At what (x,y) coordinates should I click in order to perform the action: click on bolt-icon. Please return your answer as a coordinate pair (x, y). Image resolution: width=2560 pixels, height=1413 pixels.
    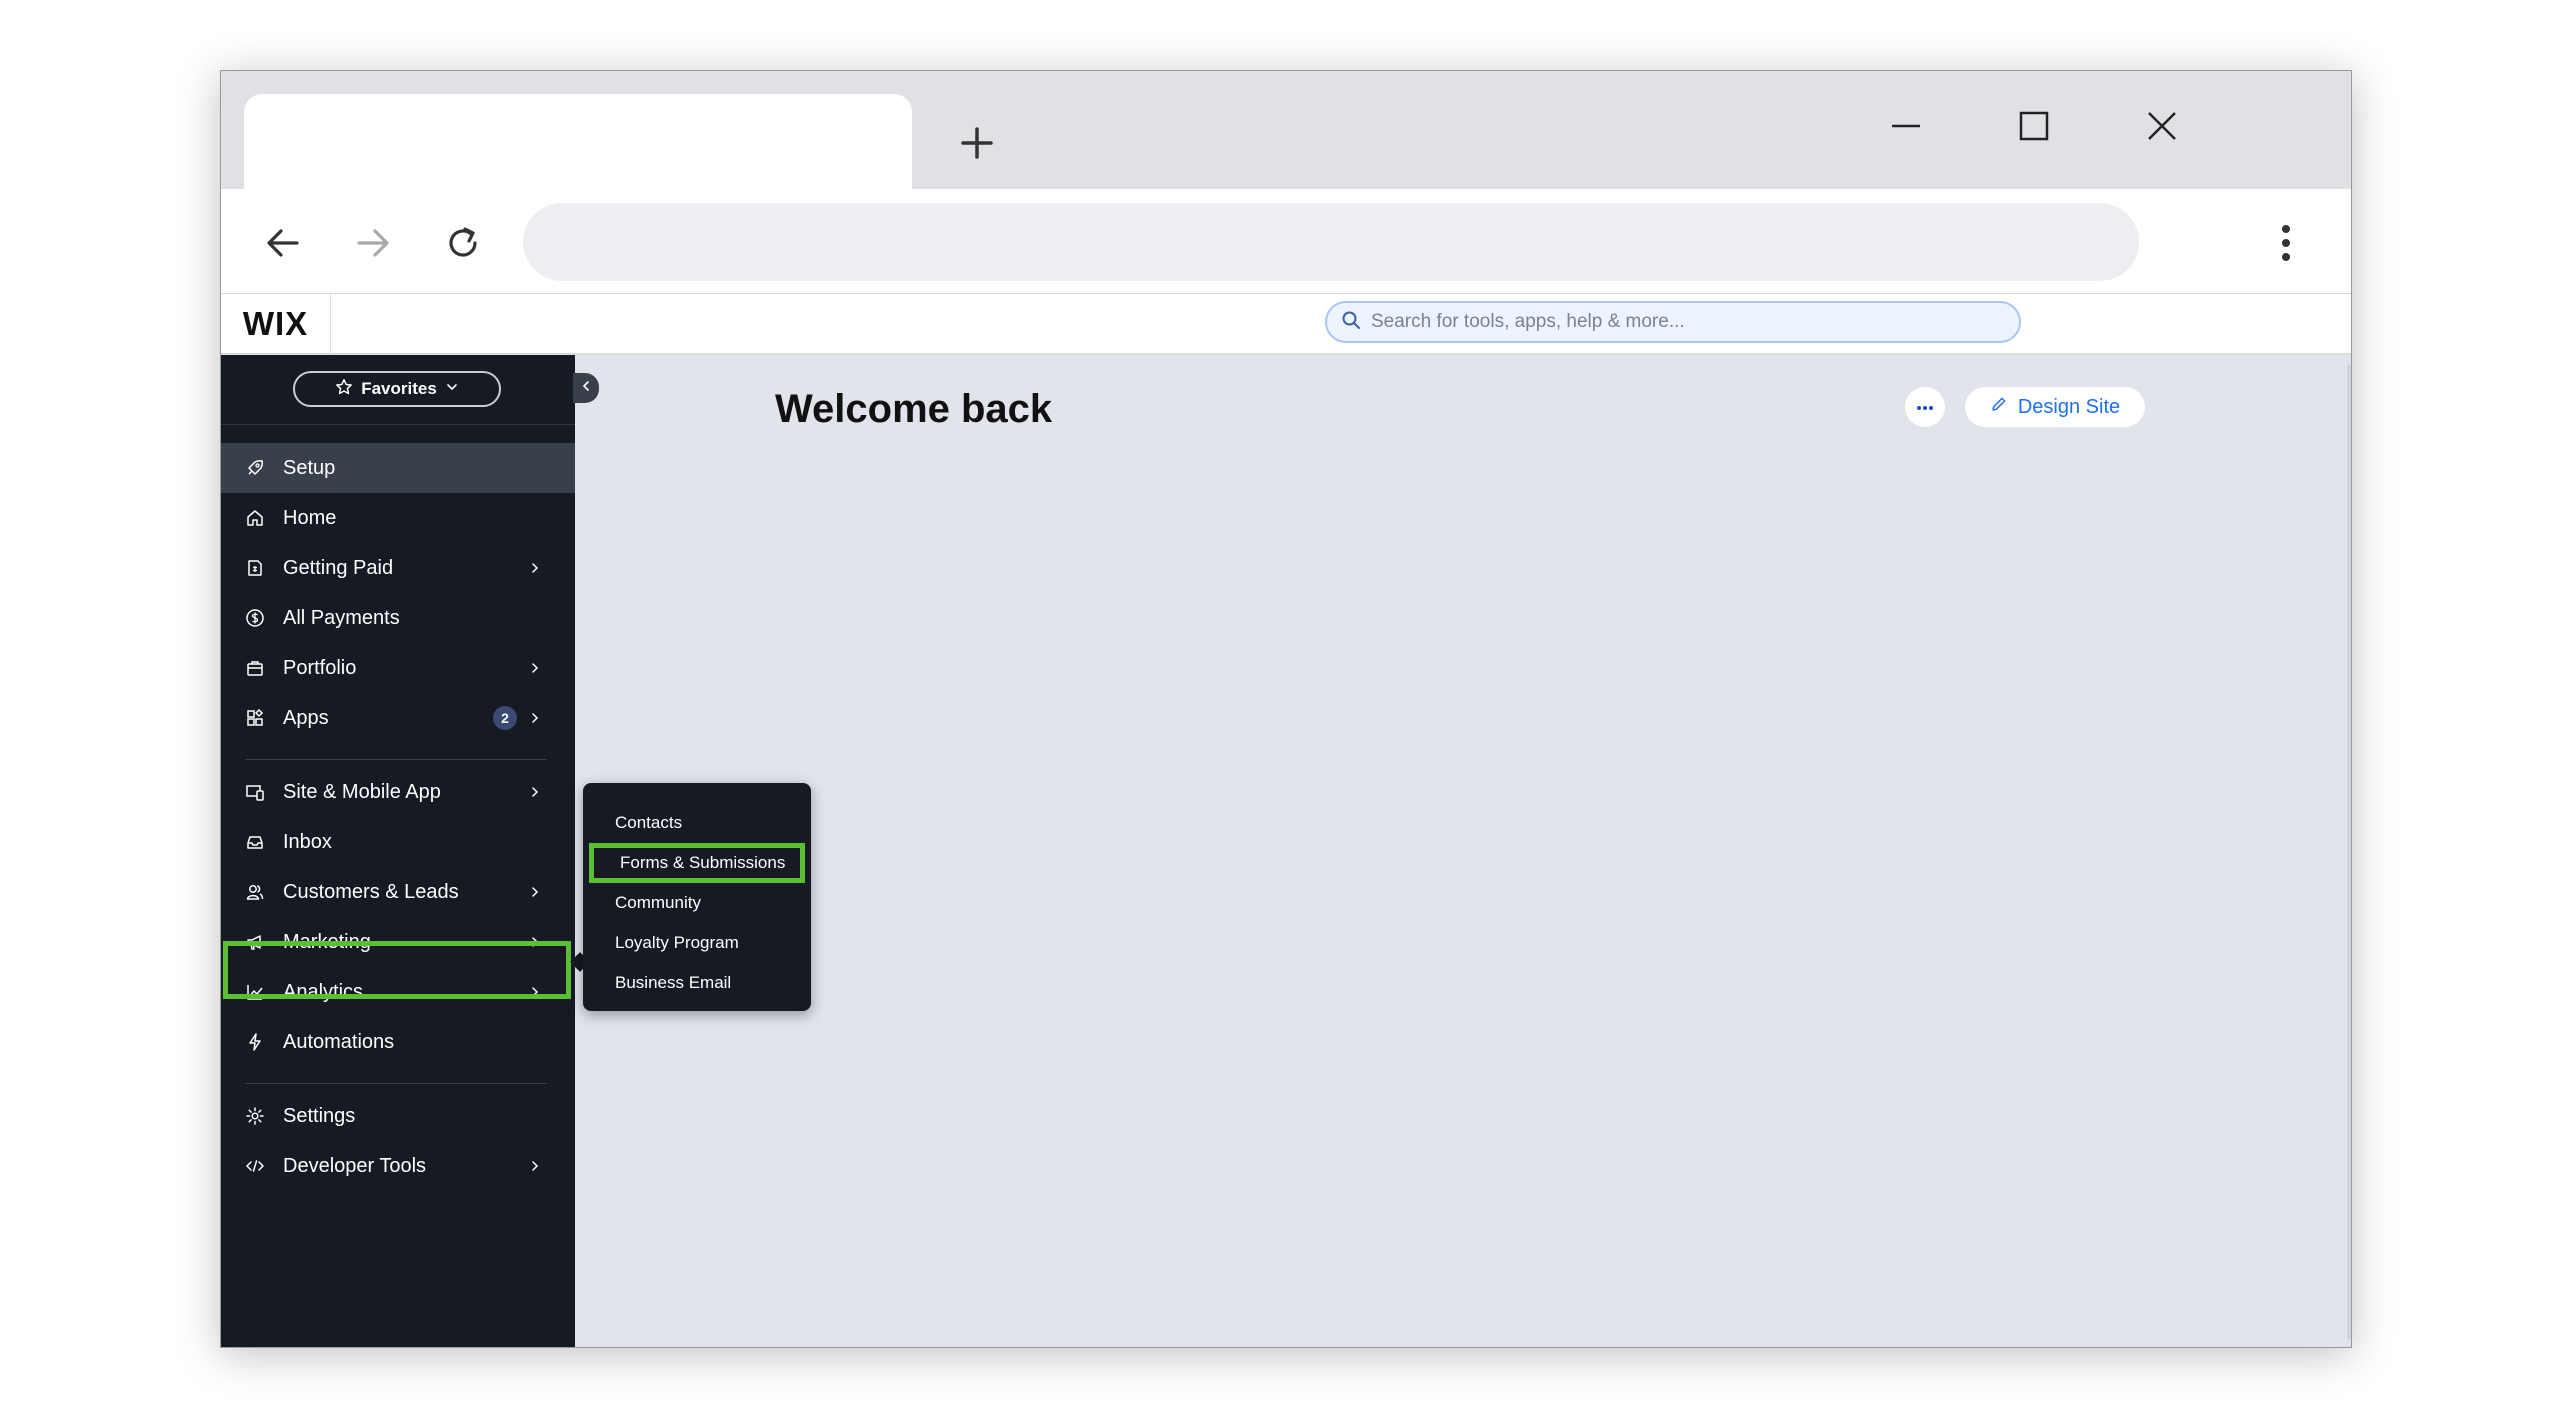
    Looking at the image, I should click on (255, 1042).